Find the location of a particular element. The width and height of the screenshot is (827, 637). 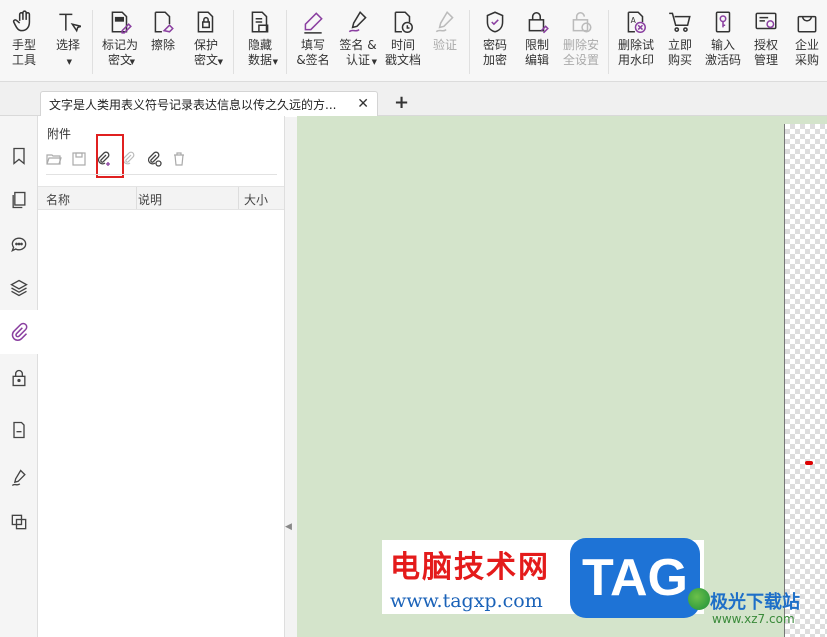

protect-doc-icon is located at coordinates (206, 22).